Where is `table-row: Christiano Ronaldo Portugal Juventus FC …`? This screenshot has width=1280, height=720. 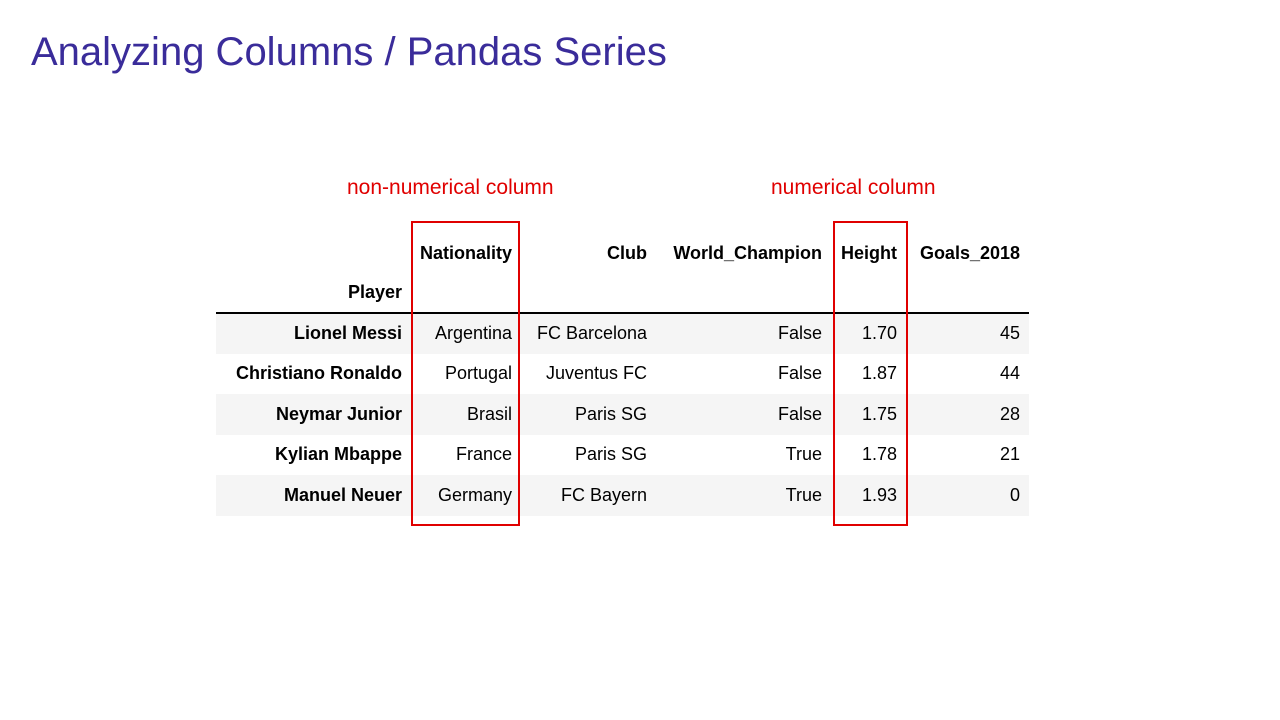
table-row: Christiano Ronaldo Portugal Juventus FC … is located at coordinates (623, 373).